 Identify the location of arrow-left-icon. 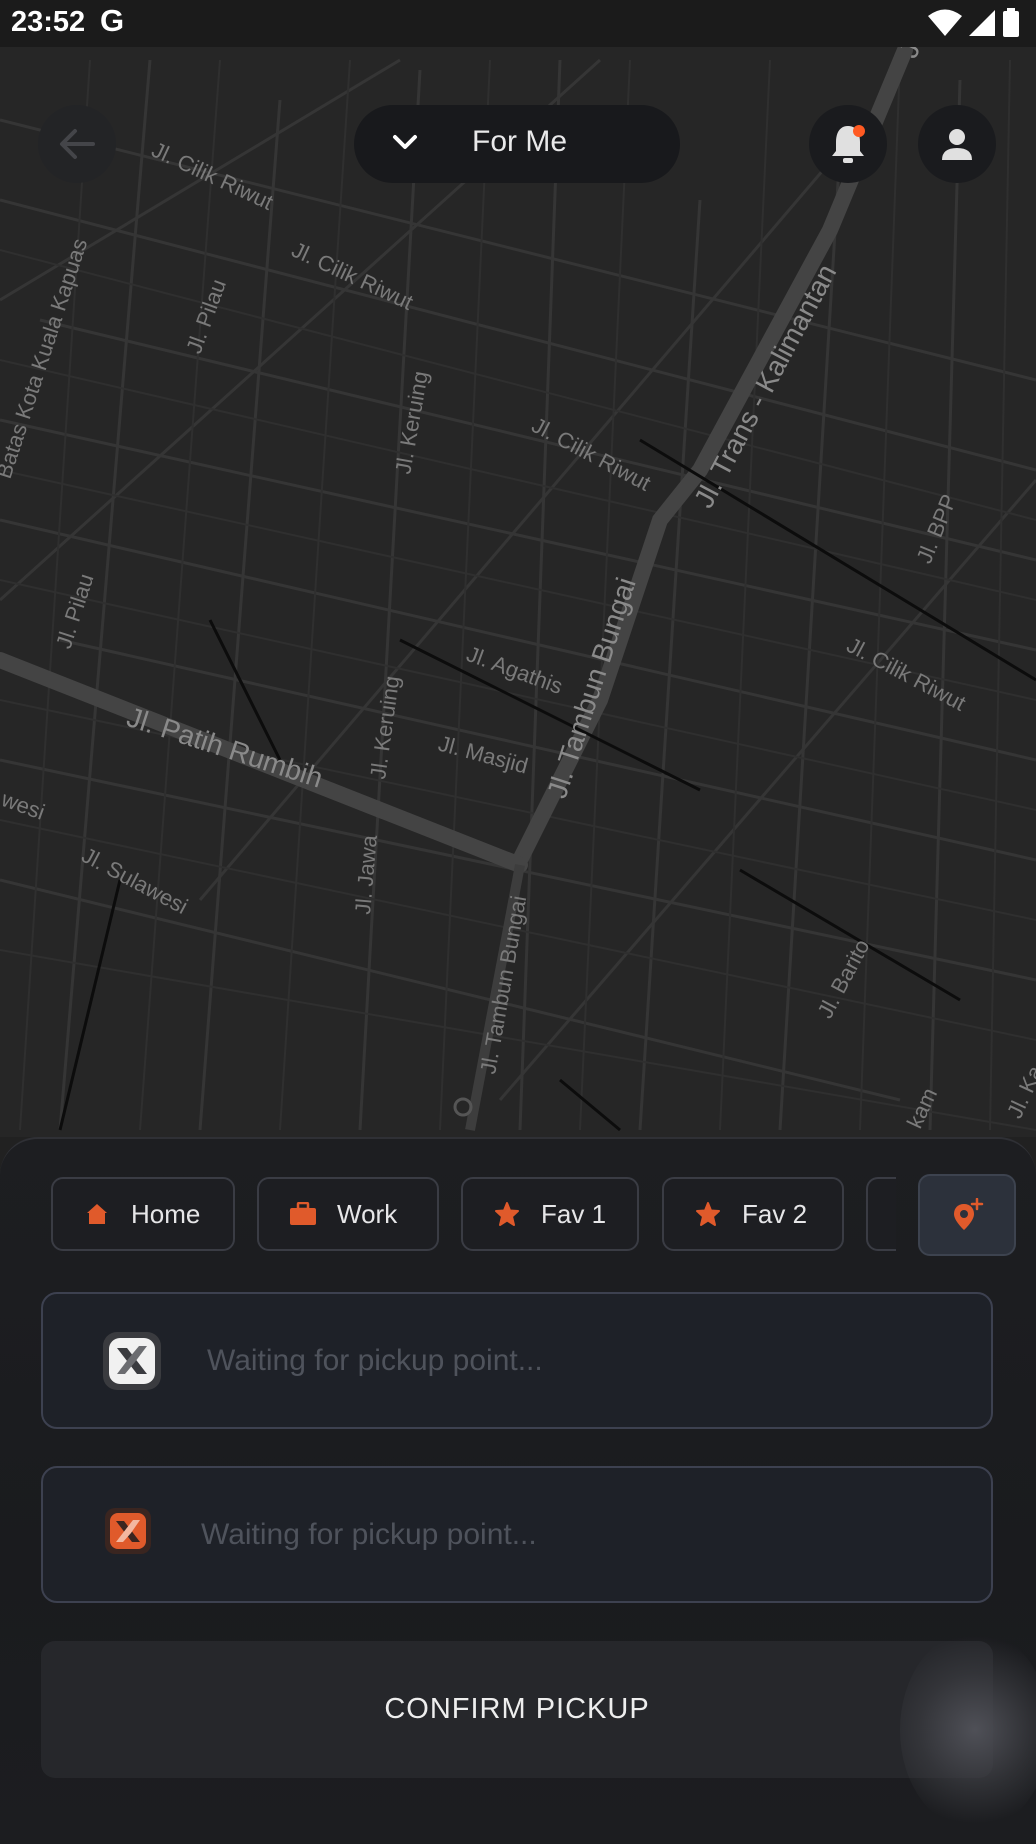
(77, 144).